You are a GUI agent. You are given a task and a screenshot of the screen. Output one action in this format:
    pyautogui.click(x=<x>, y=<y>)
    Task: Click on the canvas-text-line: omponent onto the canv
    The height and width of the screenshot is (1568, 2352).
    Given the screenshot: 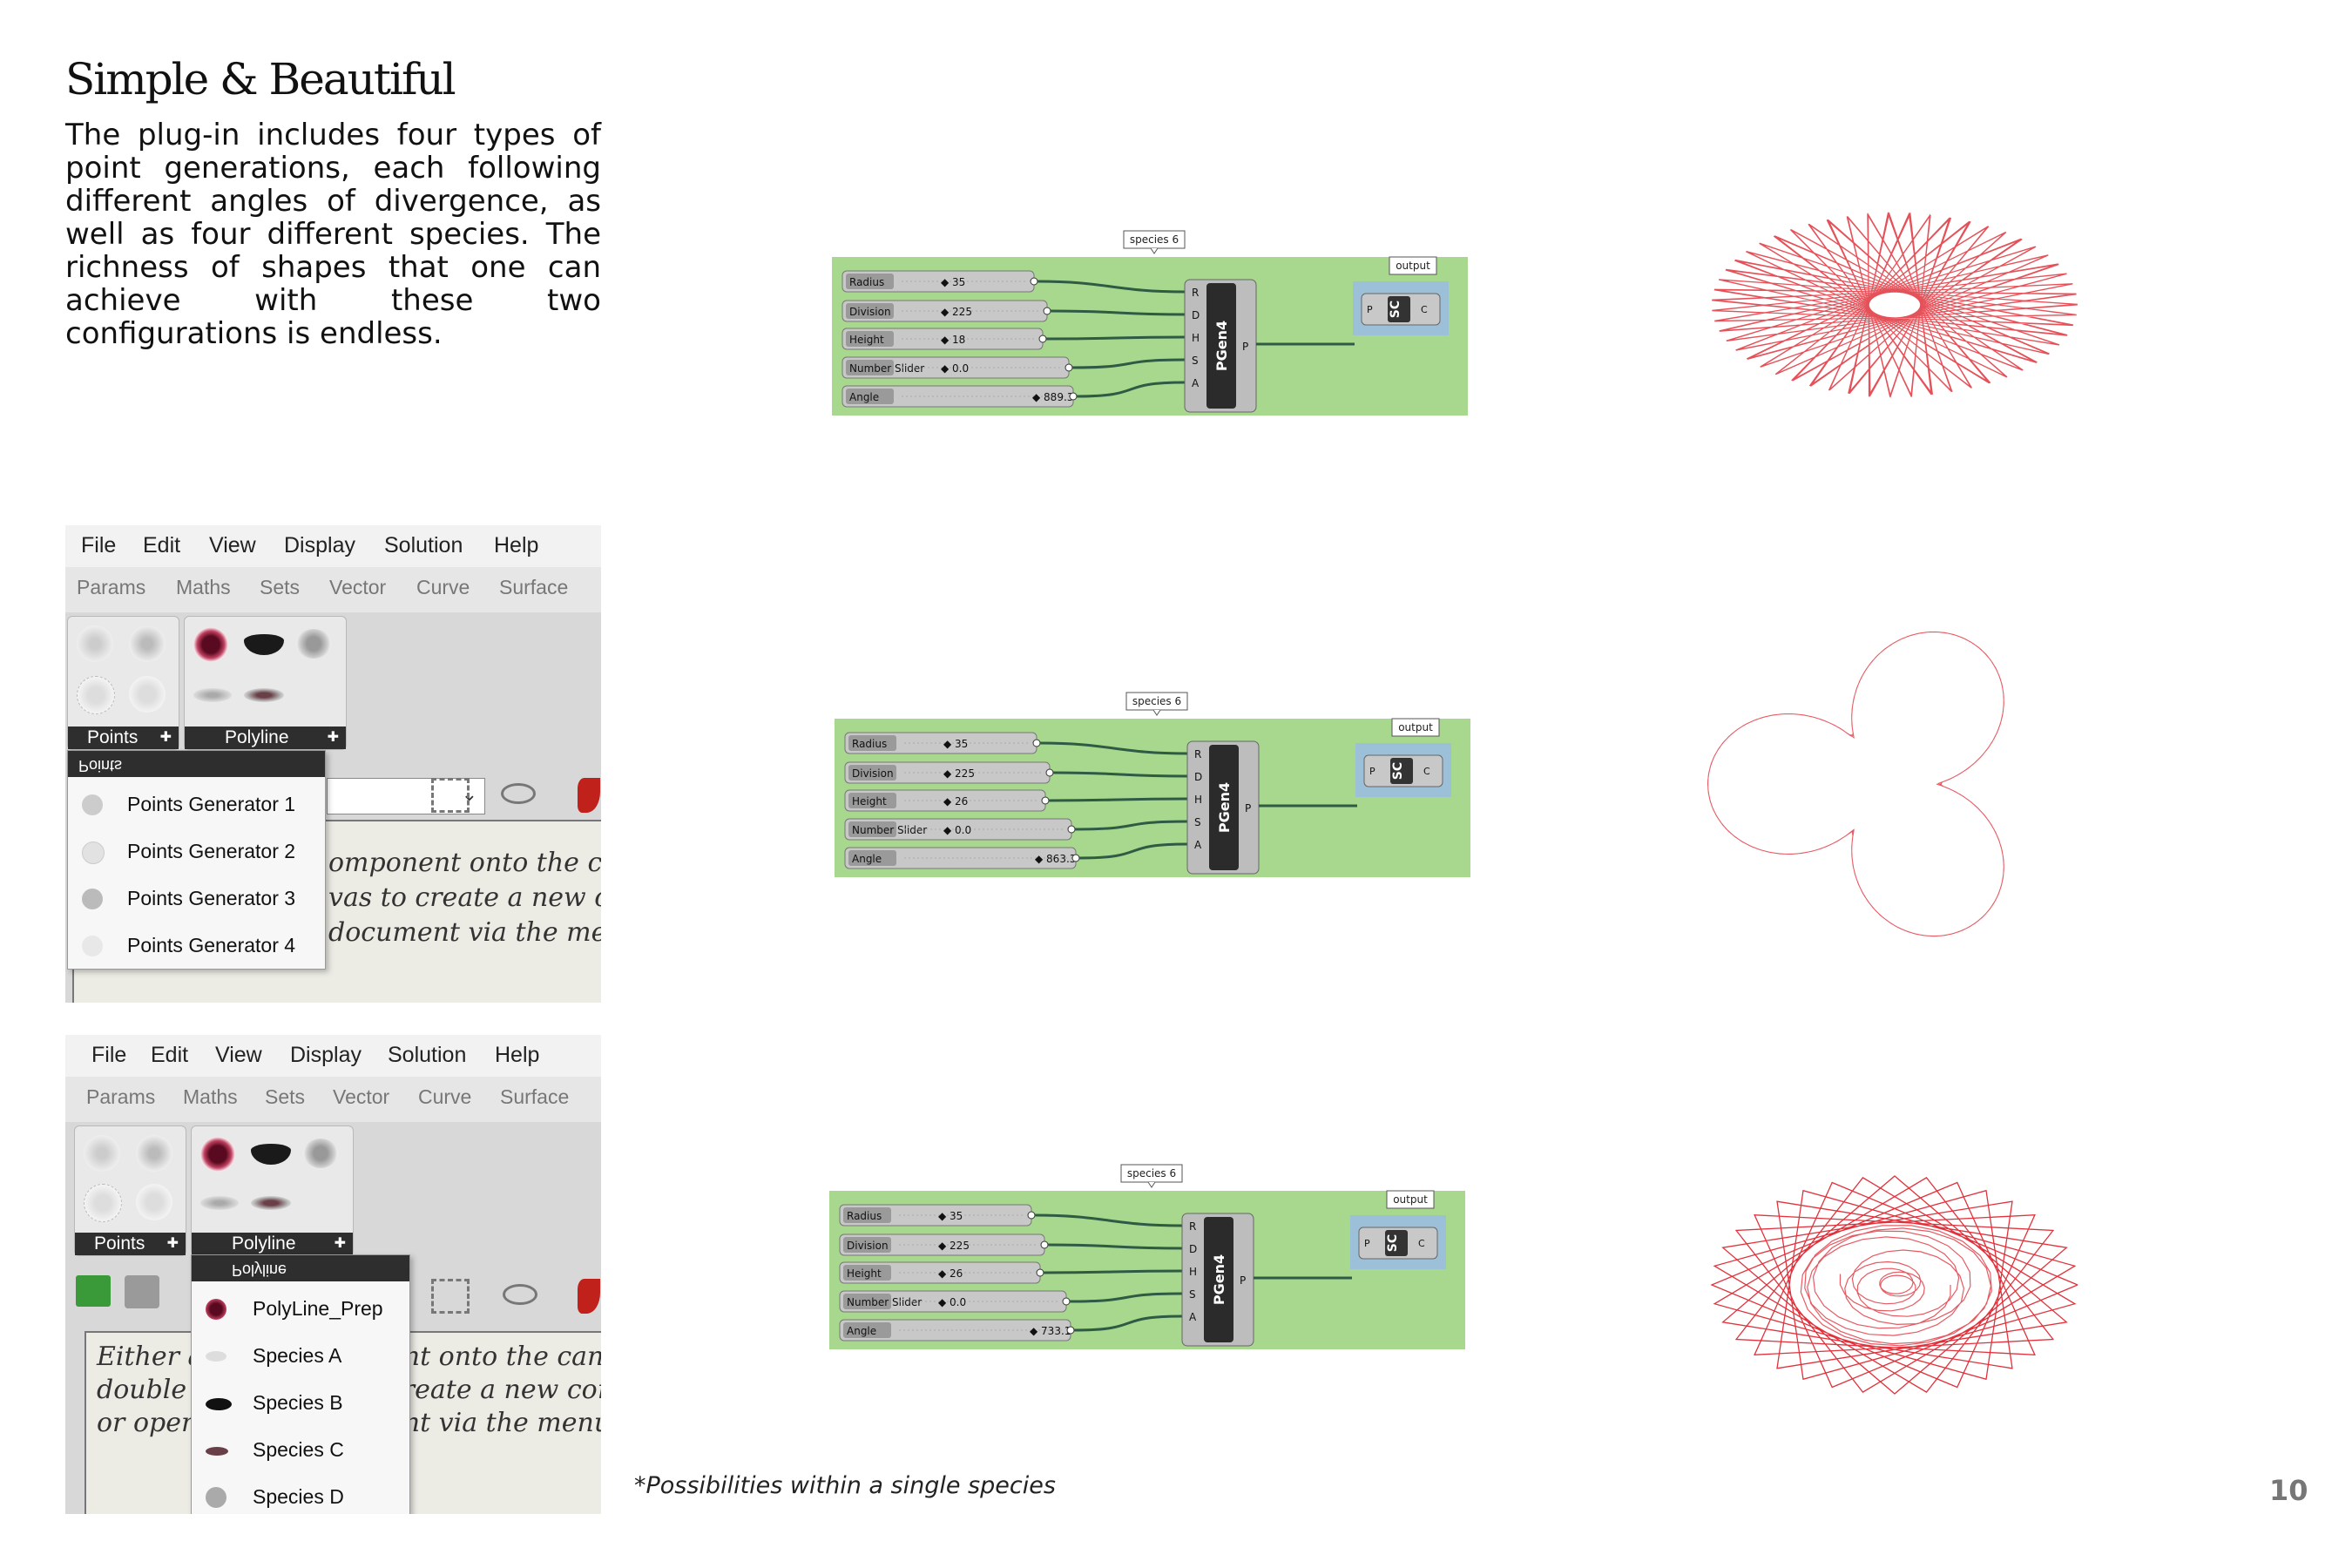 What is the action you would take?
    pyautogui.click(x=465, y=863)
    